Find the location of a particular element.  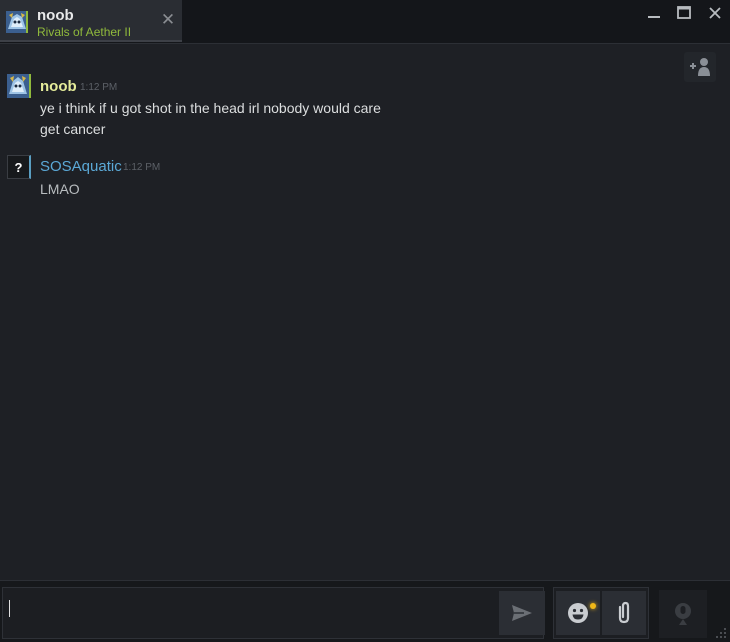

invite-friend-button is located at coordinates (700, 67).